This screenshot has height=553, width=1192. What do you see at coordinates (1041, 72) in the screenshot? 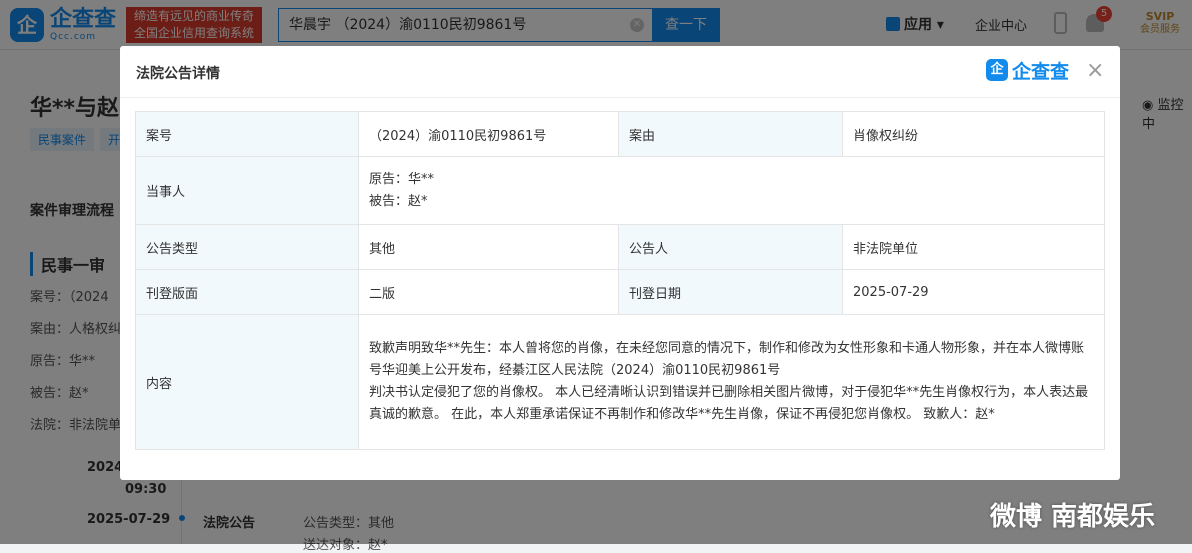
I see `logo-name: 企查查` at bounding box center [1041, 72].